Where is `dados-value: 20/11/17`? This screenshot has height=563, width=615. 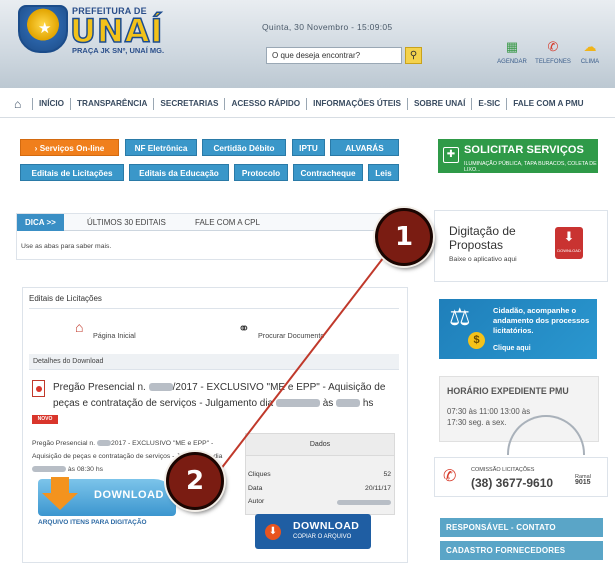 dados-value: 20/11/17 is located at coordinates (378, 488).